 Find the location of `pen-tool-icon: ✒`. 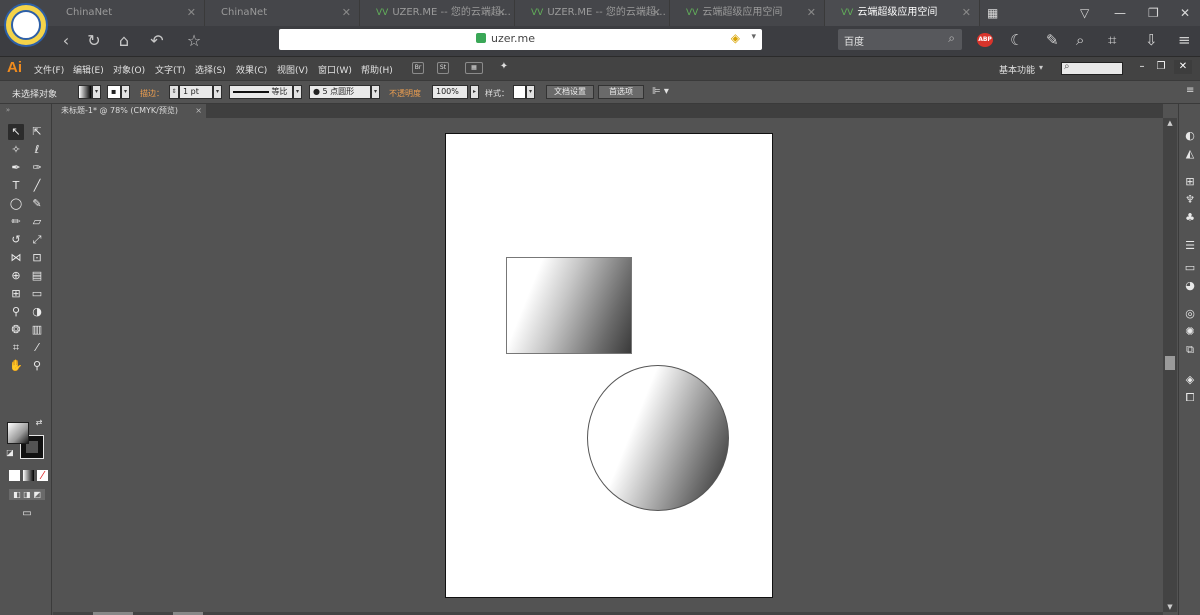

pen-tool-icon: ✒ is located at coordinates (16, 168).